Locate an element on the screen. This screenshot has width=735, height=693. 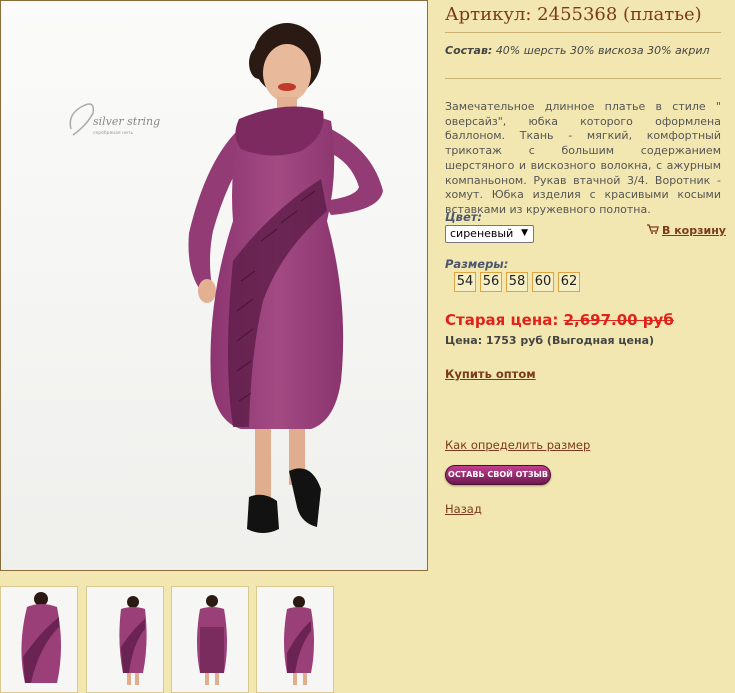
color-selected-value: сиреневый is located at coordinates (482, 233).